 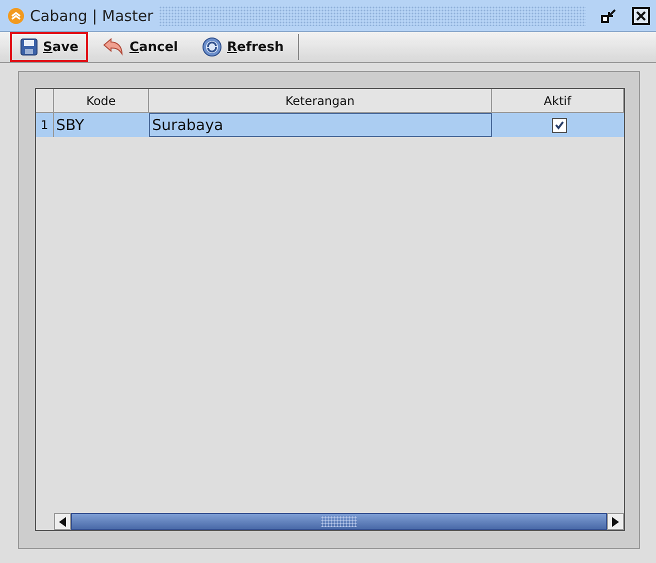 What do you see at coordinates (320, 125) in the screenshot?
I see `table-cell: Surabaya` at bounding box center [320, 125].